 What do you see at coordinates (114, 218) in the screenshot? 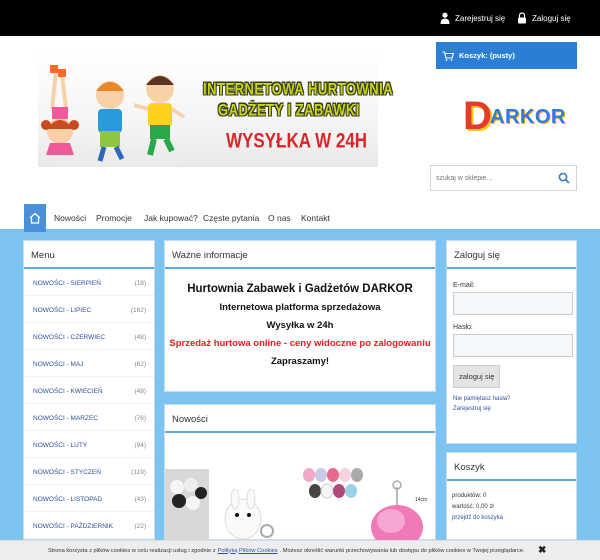
I see `nav-item-promocje: Promocje` at bounding box center [114, 218].